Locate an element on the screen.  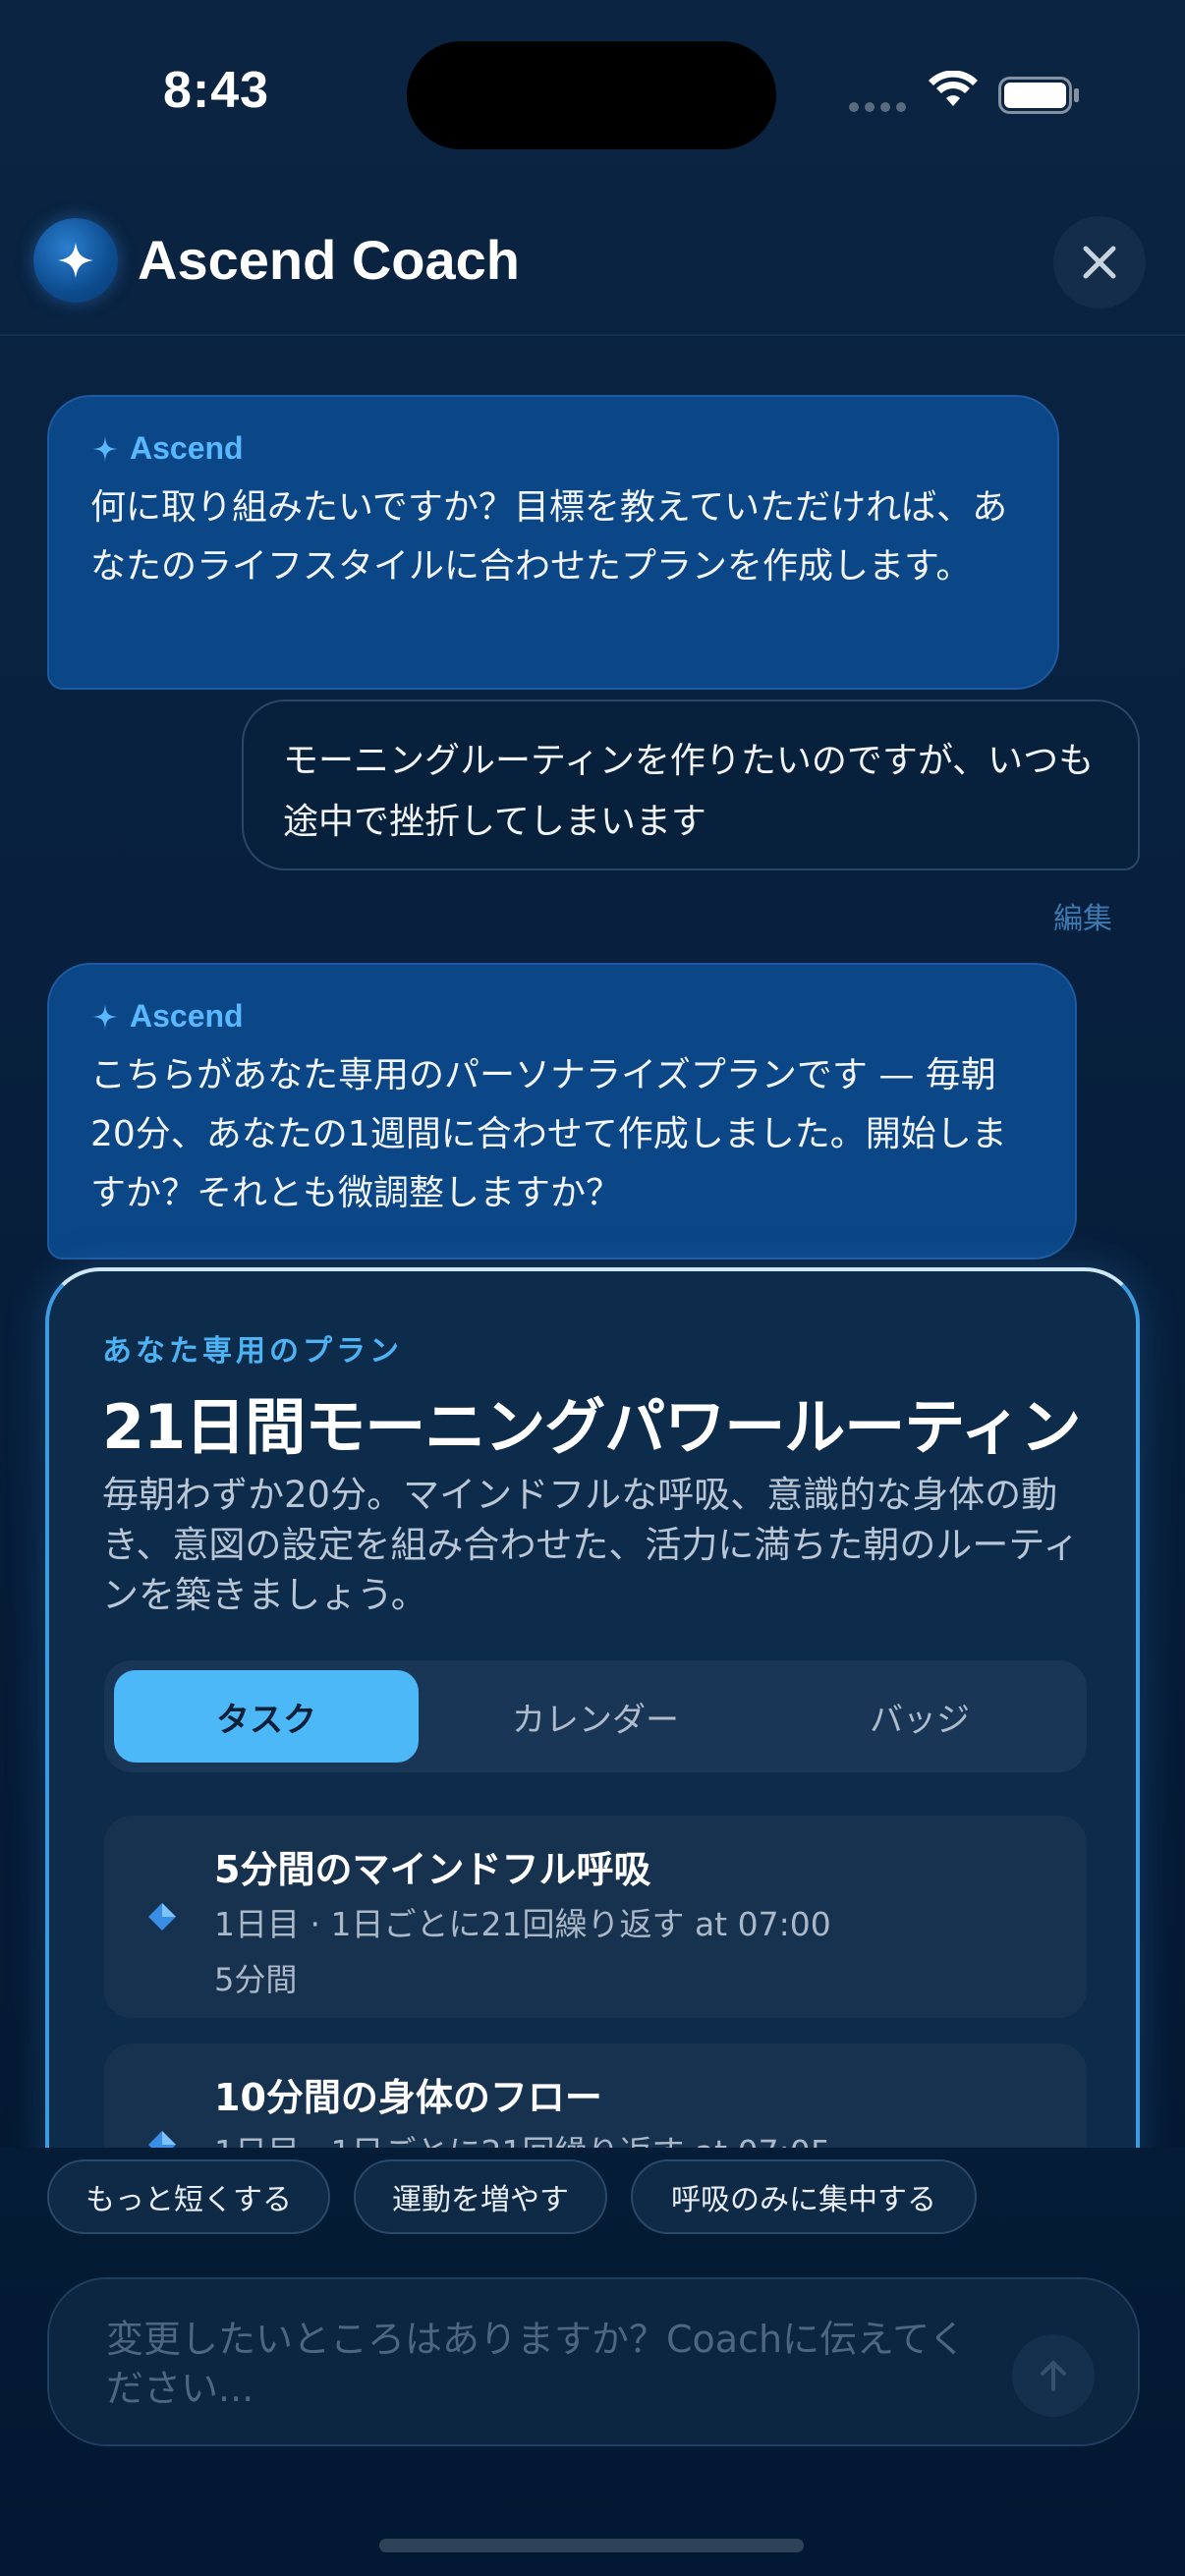
tab-calendar: カレンダー is located at coordinates (596, 1716).